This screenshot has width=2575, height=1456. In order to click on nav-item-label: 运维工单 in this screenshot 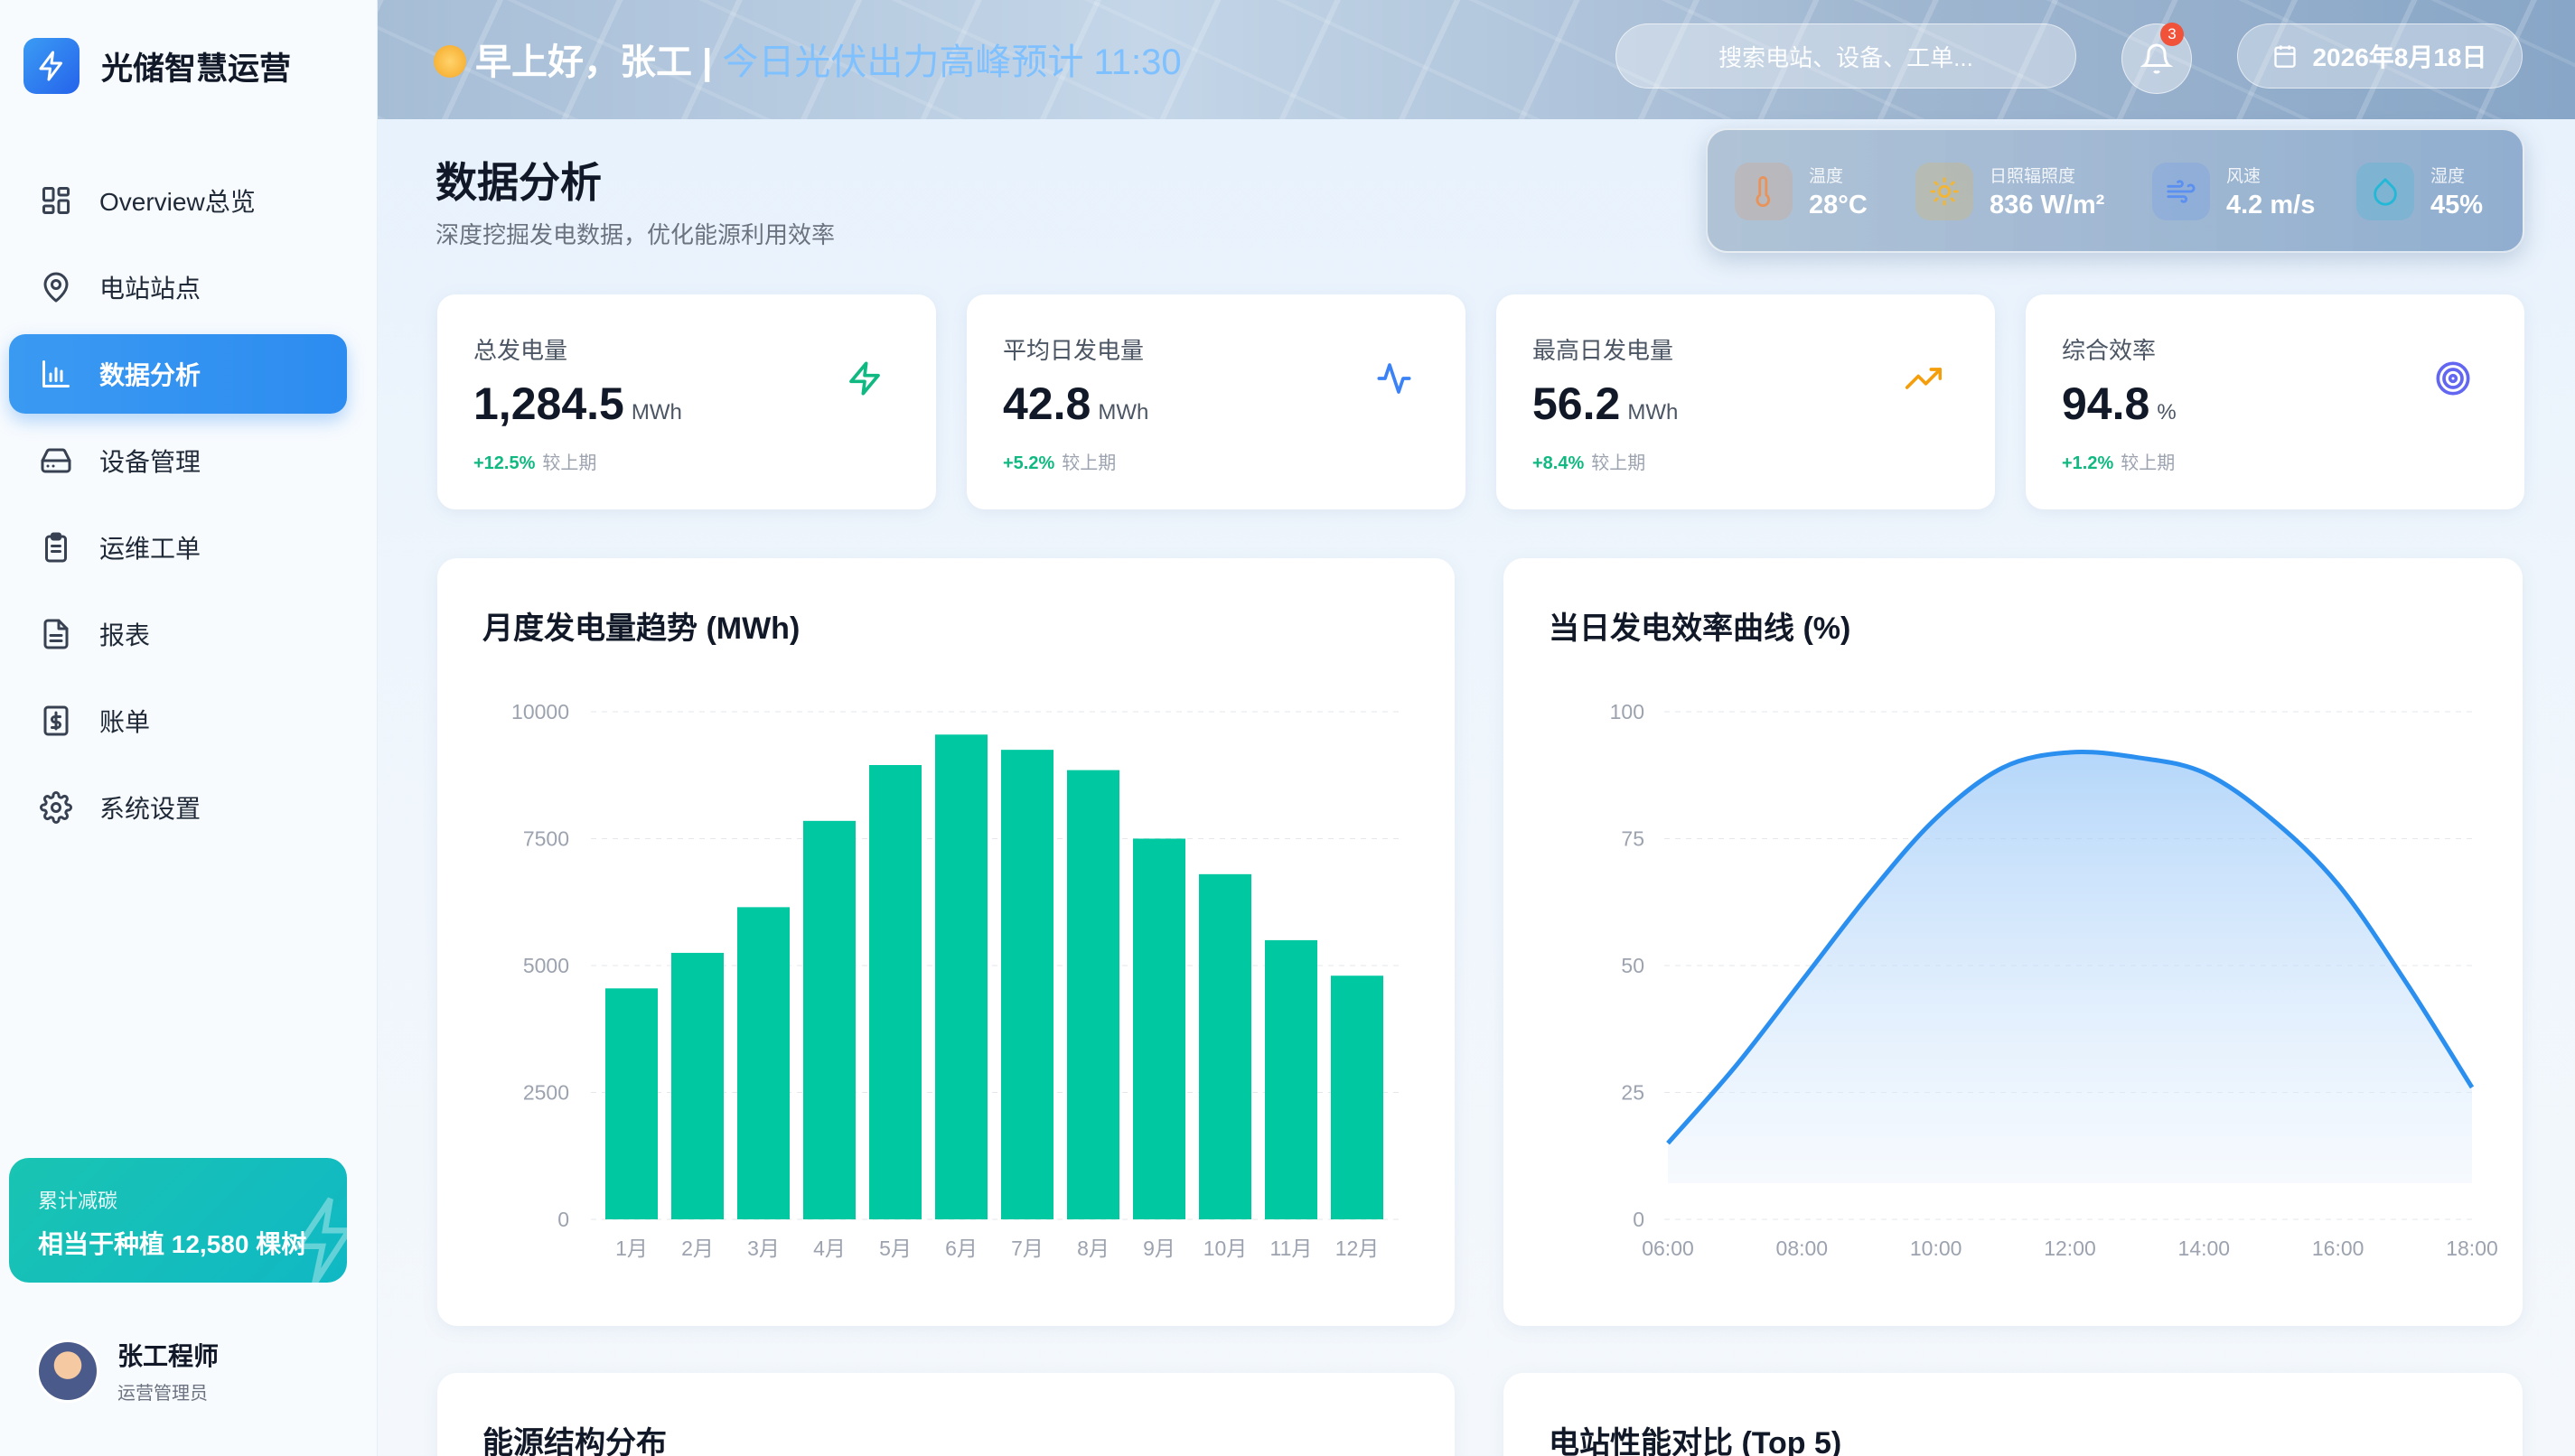, I will do `click(150, 549)`.